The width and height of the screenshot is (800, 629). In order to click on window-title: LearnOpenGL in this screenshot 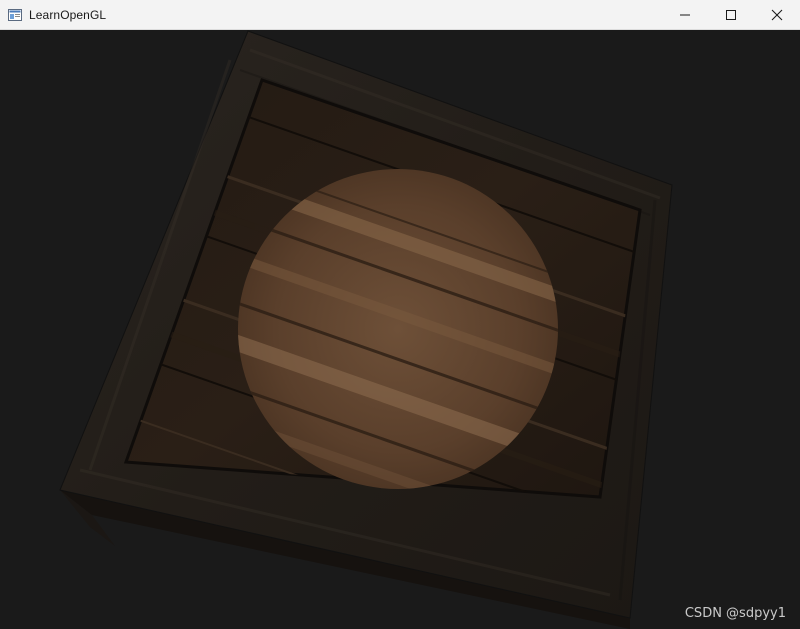, I will do `click(68, 14)`.